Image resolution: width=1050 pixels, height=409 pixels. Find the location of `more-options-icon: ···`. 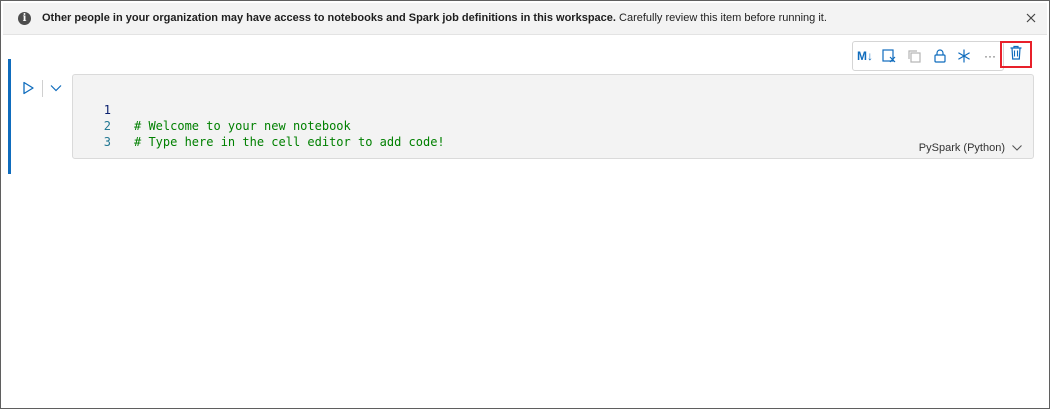

more-options-icon: ··· is located at coordinates (990, 56).